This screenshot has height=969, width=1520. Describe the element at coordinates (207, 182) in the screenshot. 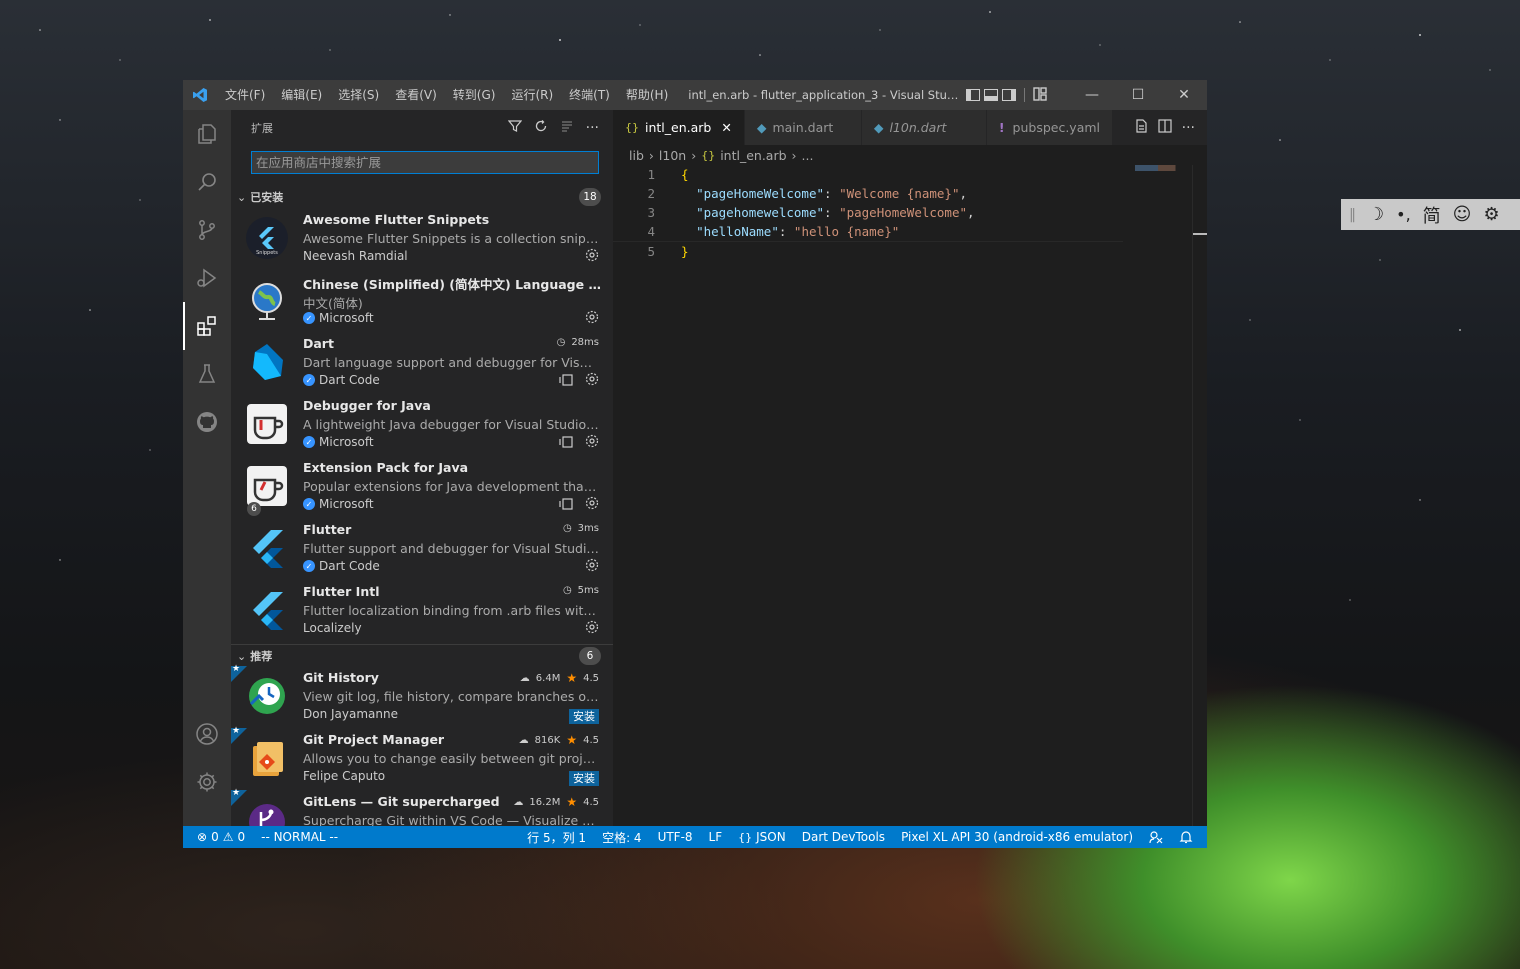

I see `search-icon` at that location.